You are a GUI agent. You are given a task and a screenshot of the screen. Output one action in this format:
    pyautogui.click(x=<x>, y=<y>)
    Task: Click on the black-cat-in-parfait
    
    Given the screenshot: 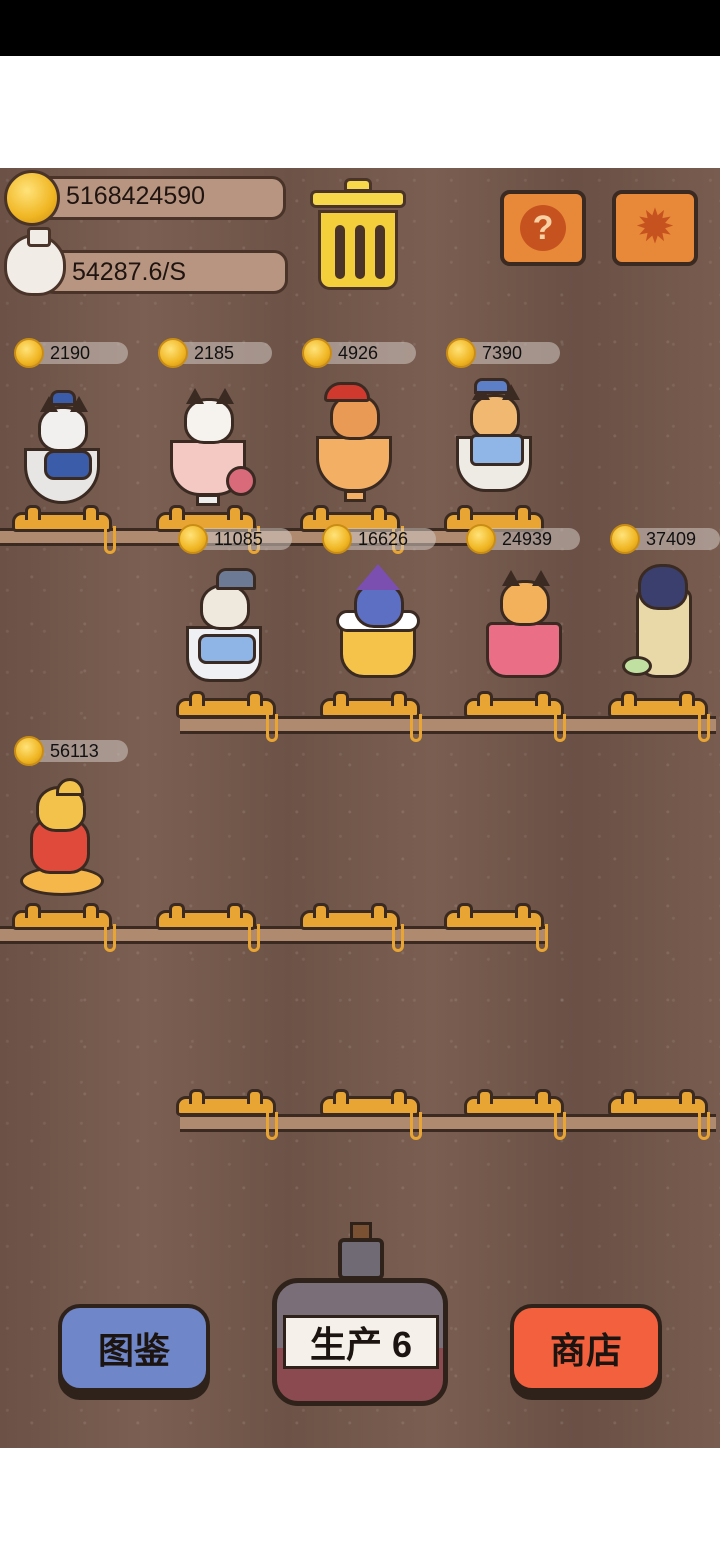 What is the action you would take?
    pyautogui.click(x=670, y=620)
    